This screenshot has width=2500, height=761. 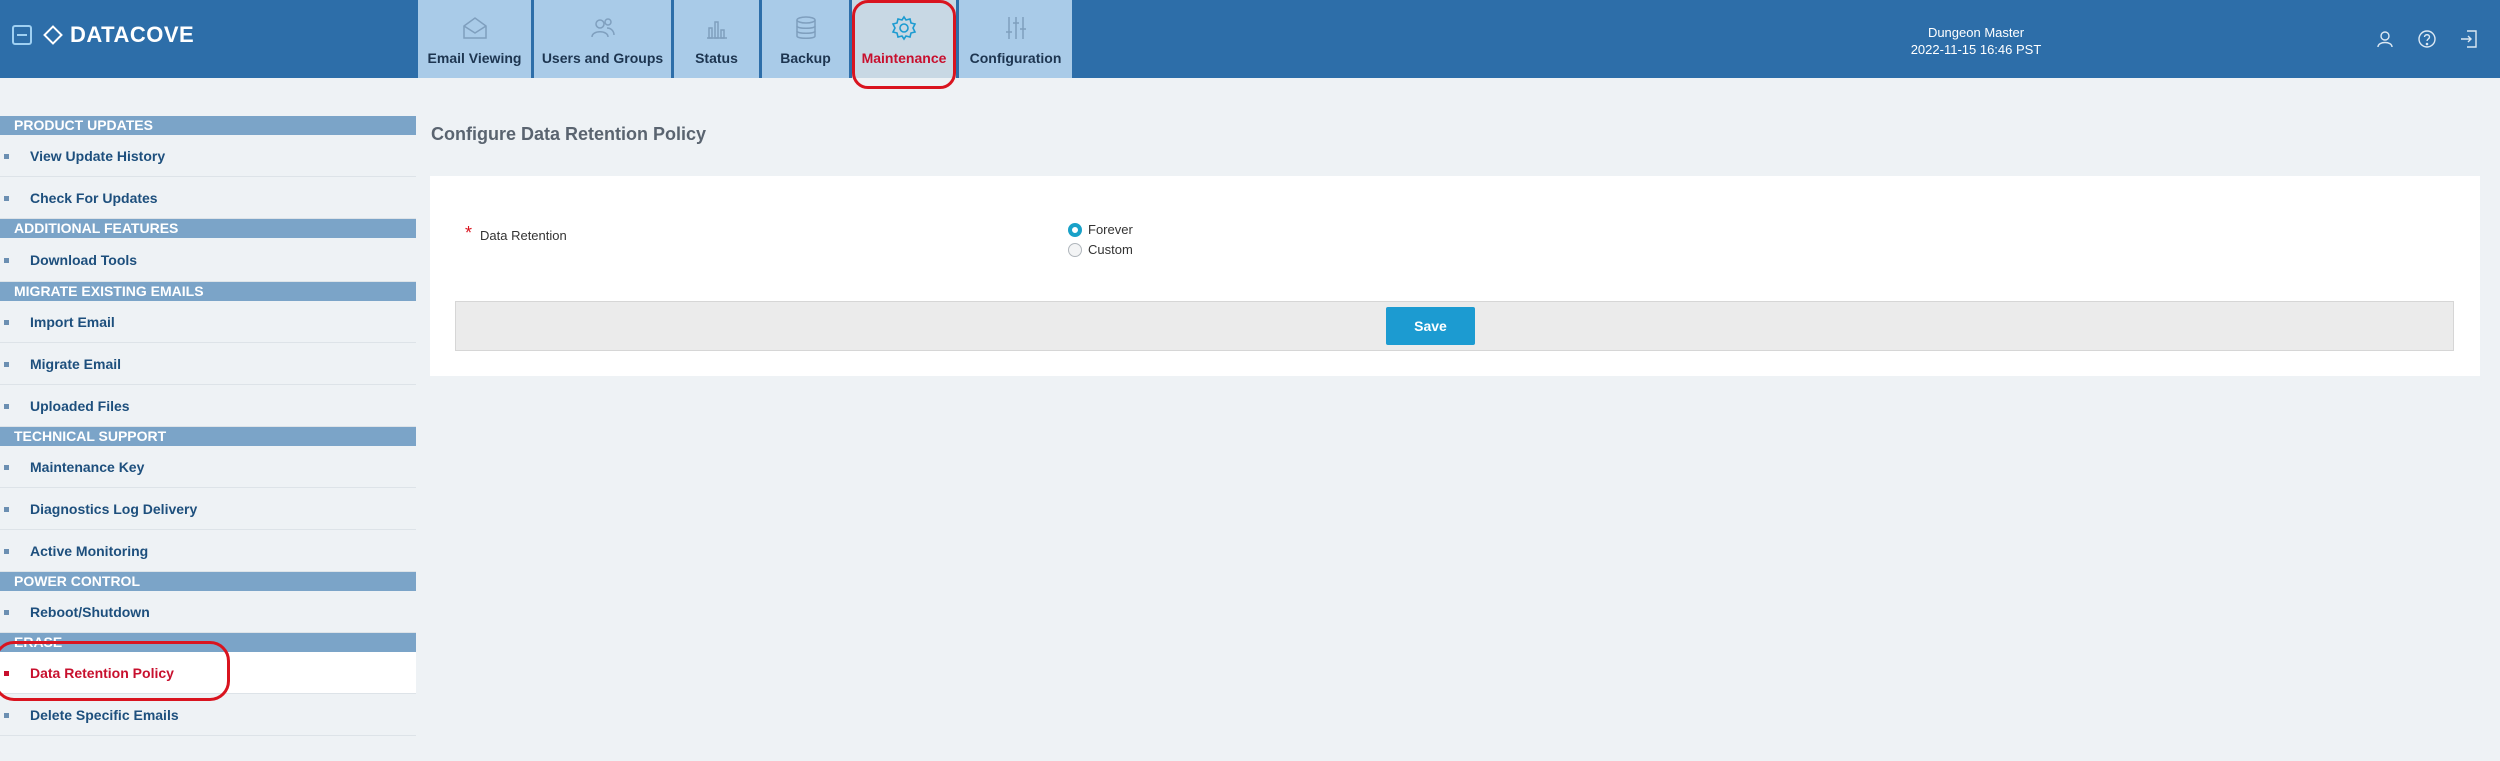 I want to click on sidebar-item-uploaded-files: Uploaded Files, so click(x=208, y=406).